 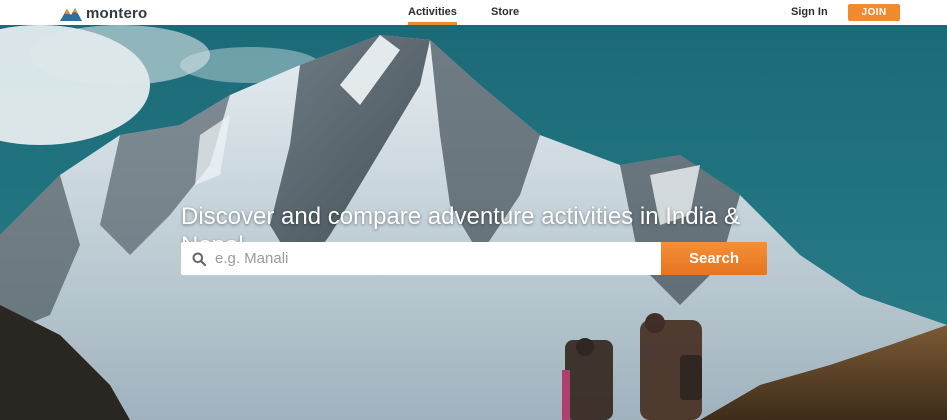 I want to click on logo: montero, so click(x=103, y=13).